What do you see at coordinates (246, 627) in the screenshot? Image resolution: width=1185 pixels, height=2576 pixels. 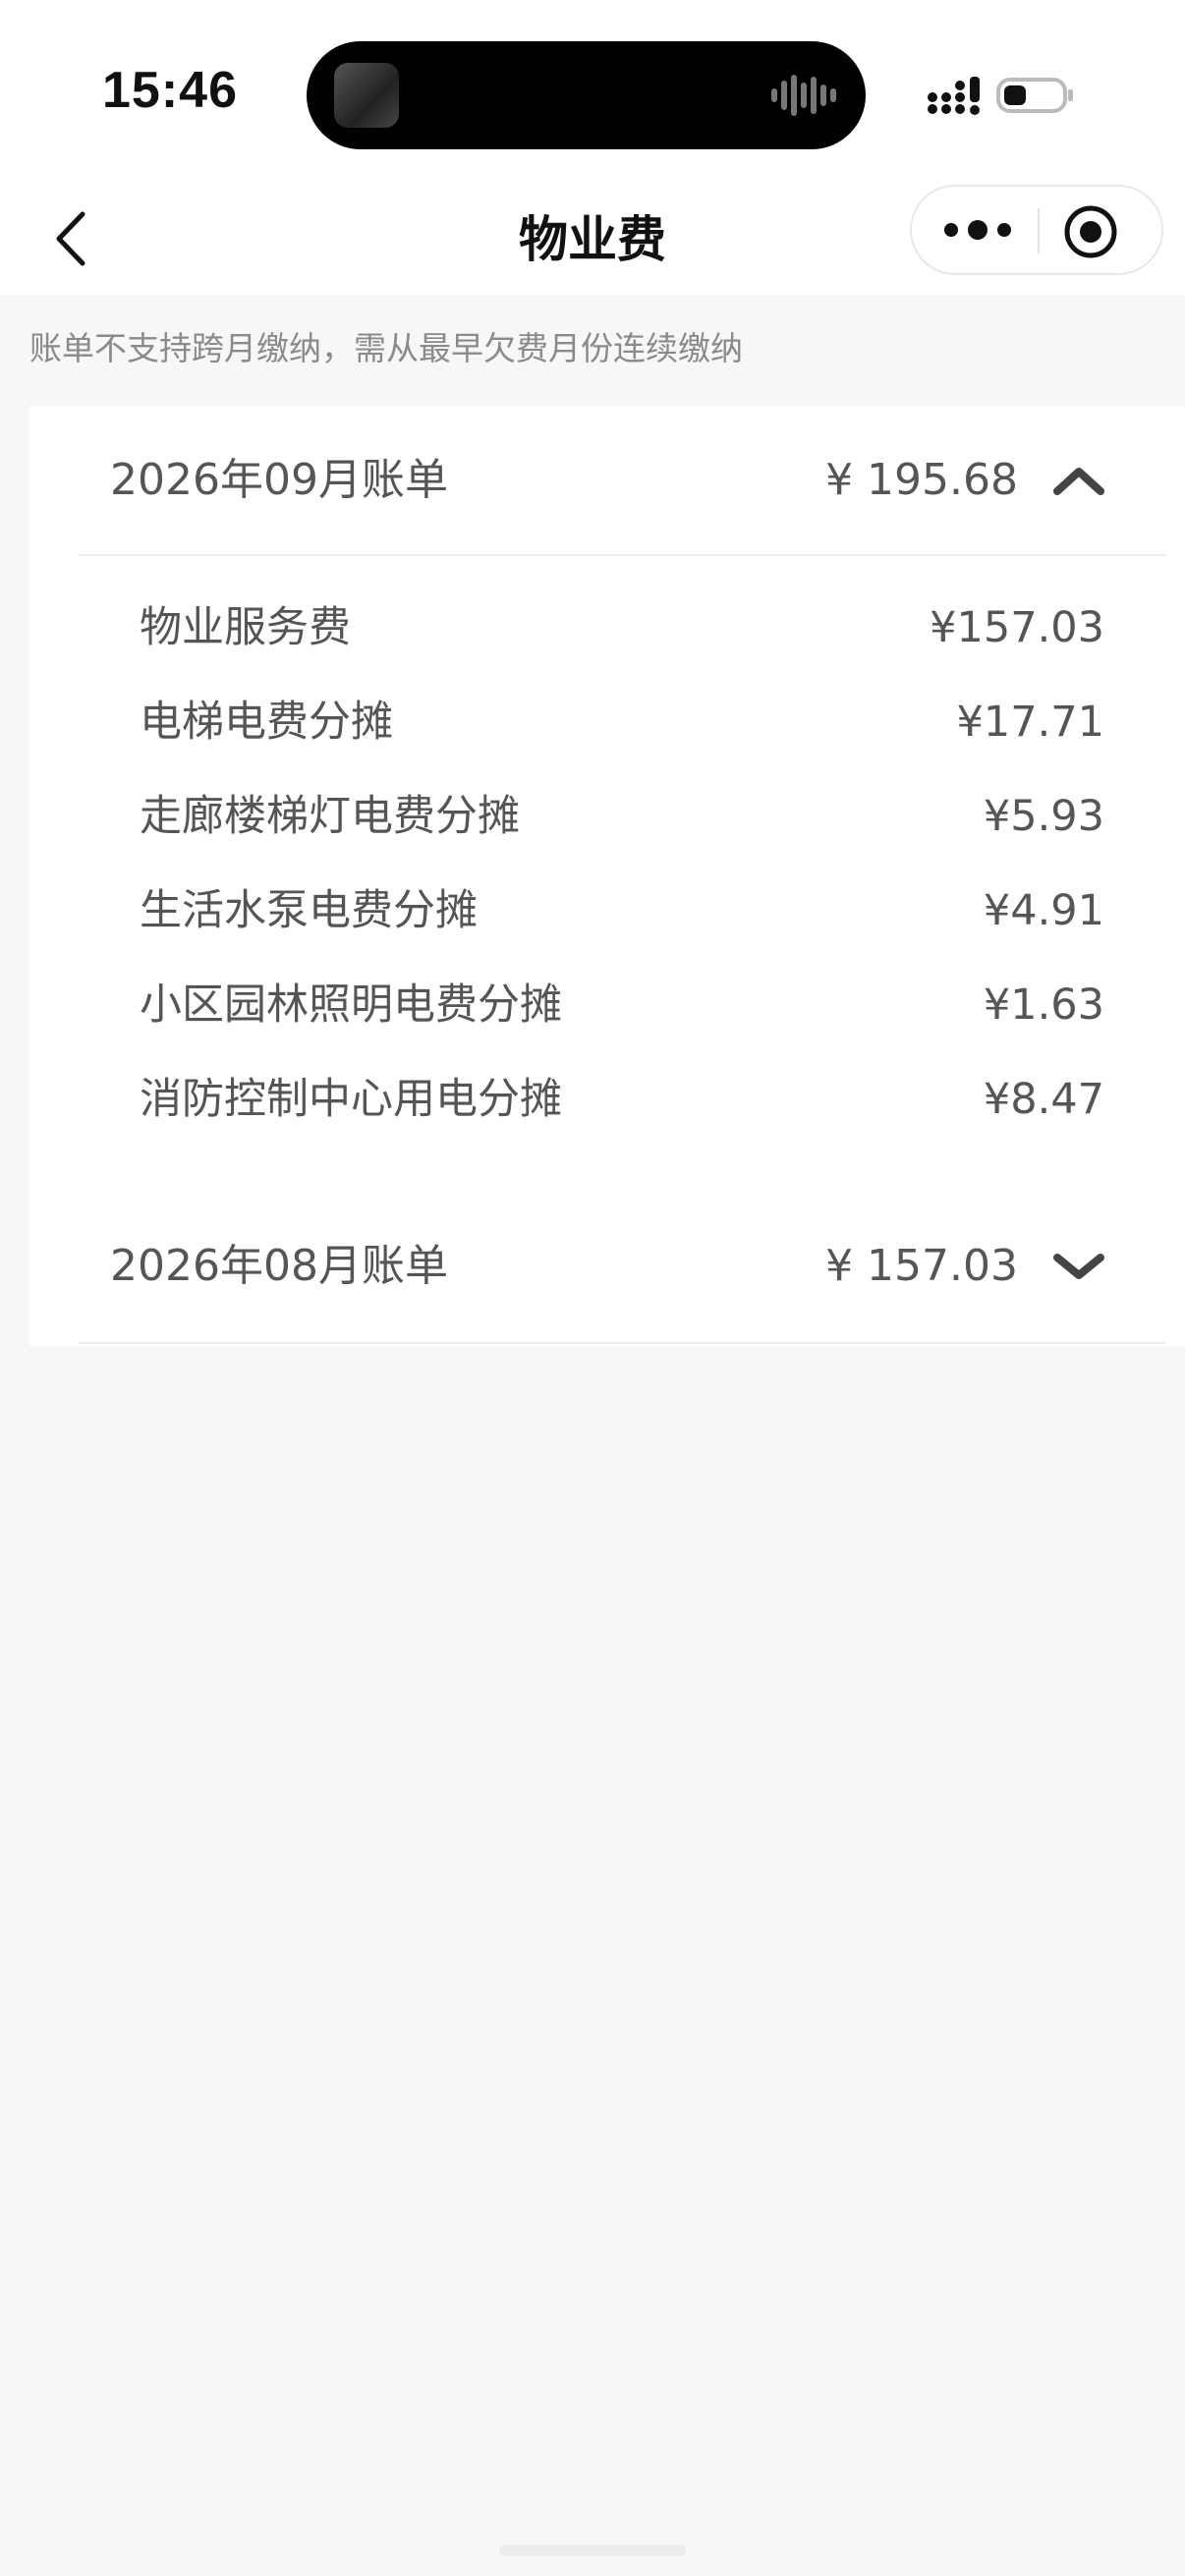 I see `fee-item-label: 物业服务费` at bounding box center [246, 627].